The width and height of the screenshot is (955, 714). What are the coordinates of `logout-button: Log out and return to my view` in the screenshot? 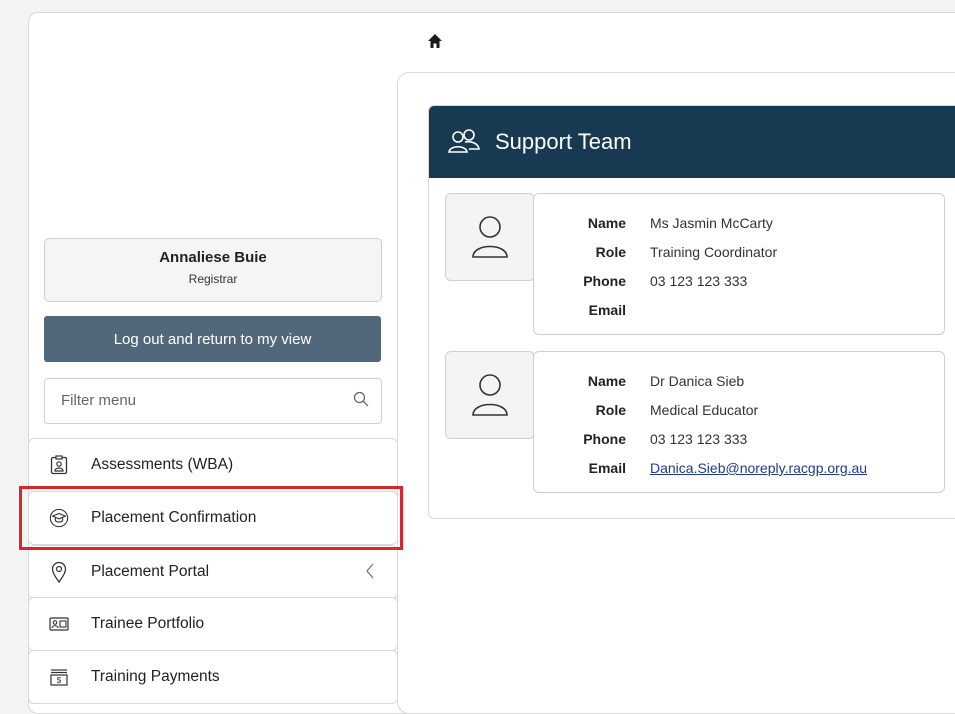 It's located at (212, 339).